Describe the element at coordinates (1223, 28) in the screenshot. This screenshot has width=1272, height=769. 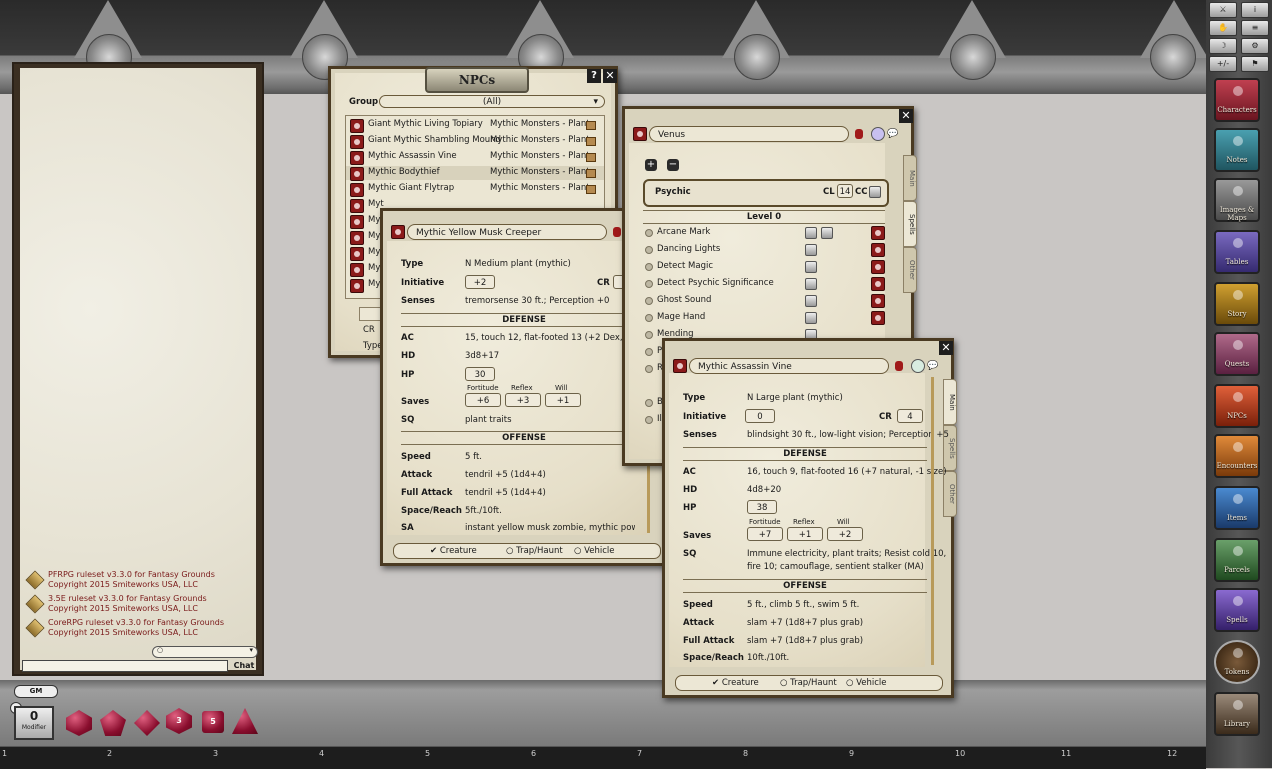
I see `toolbar-hand-button: ✋` at that location.